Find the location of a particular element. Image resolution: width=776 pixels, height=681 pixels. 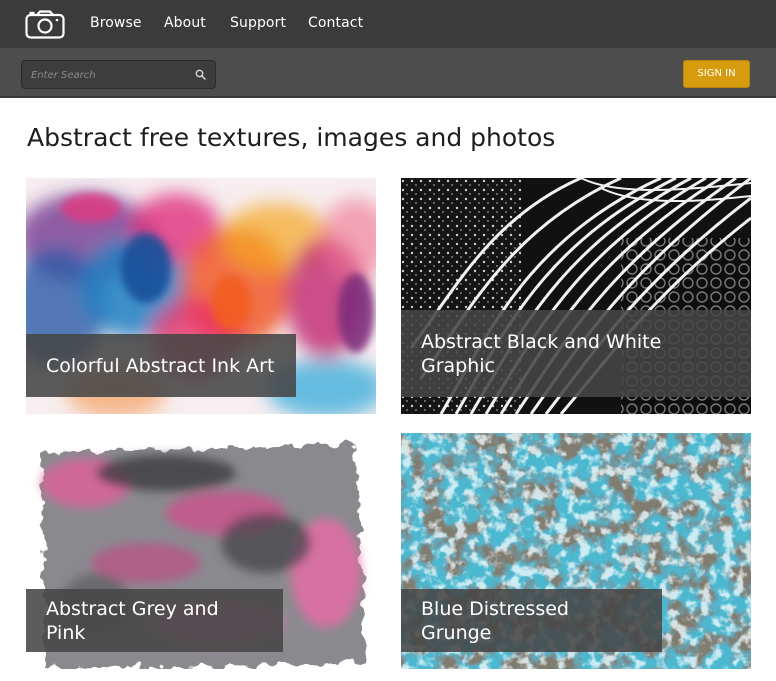

sign-in-button: SIGN IN is located at coordinates (716, 74).